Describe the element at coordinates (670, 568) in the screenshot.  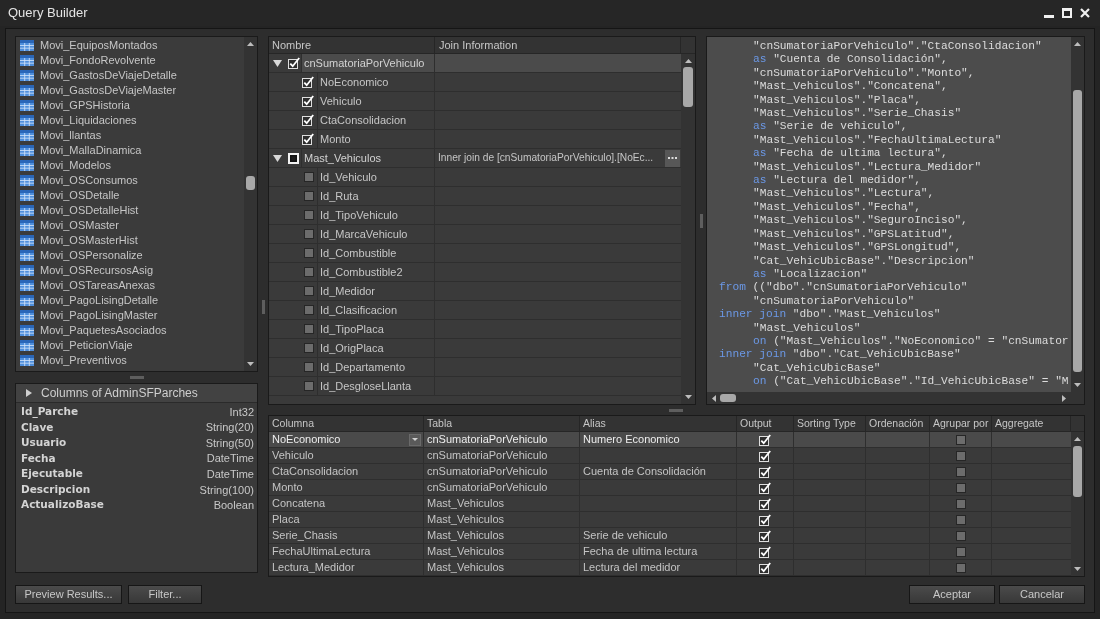
I see `grid-row: Lectura_Medidor Mast_Vehiculos Lectura del medidor` at that location.